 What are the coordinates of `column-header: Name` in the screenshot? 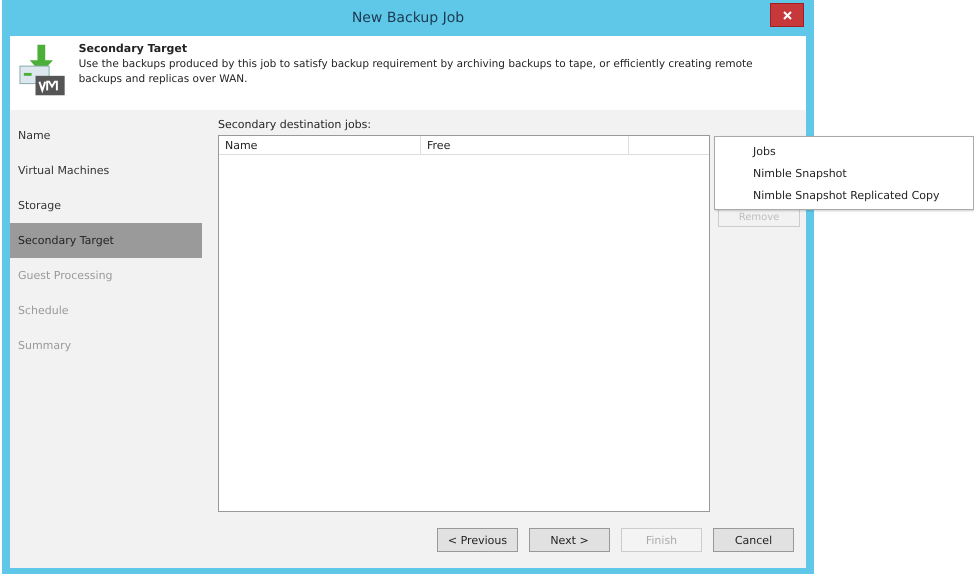 It's located at (320, 145).